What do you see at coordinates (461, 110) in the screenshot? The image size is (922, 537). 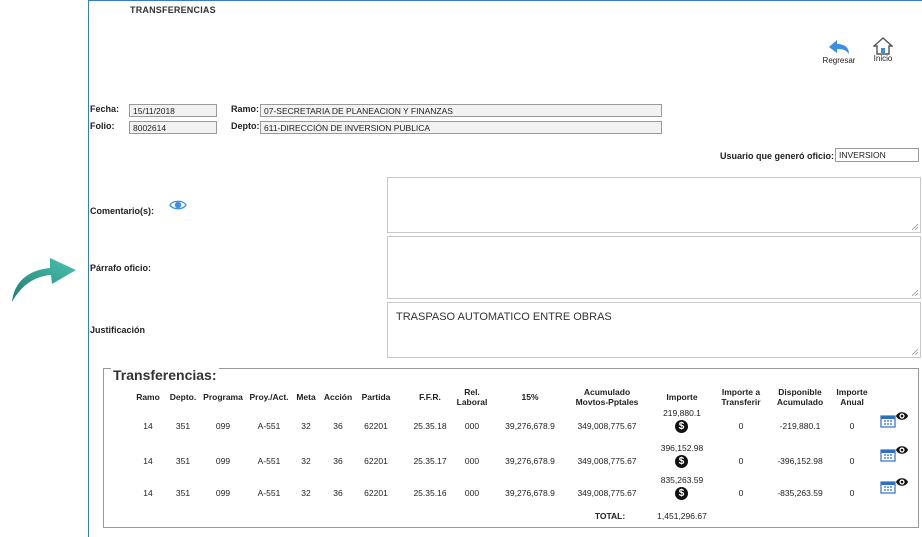 I see `ramo-field: 07-SECRETARIA DE PLANEACION Y FINANZAS` at bounding box center [461, 110].